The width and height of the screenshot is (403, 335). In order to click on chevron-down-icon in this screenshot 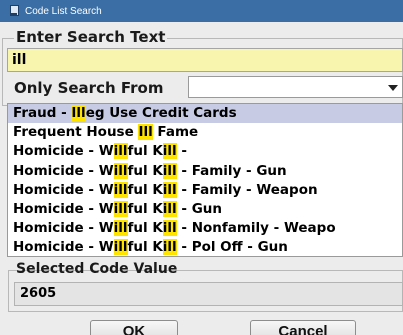, I will do `click(393, 88)`.